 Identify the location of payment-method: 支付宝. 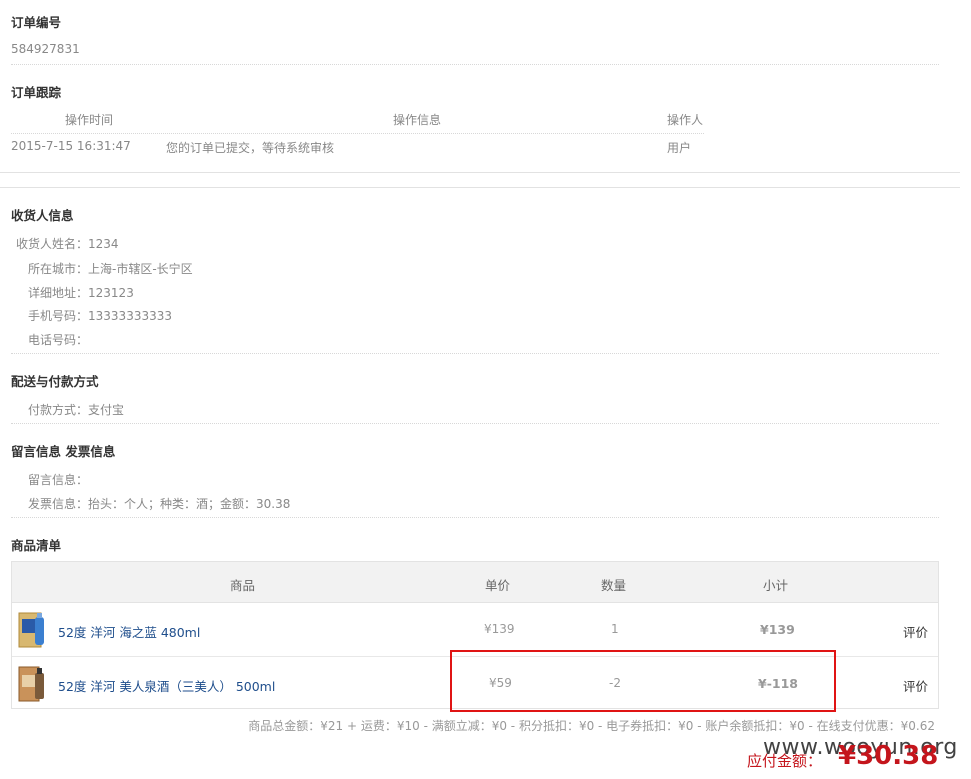
(106, 410).